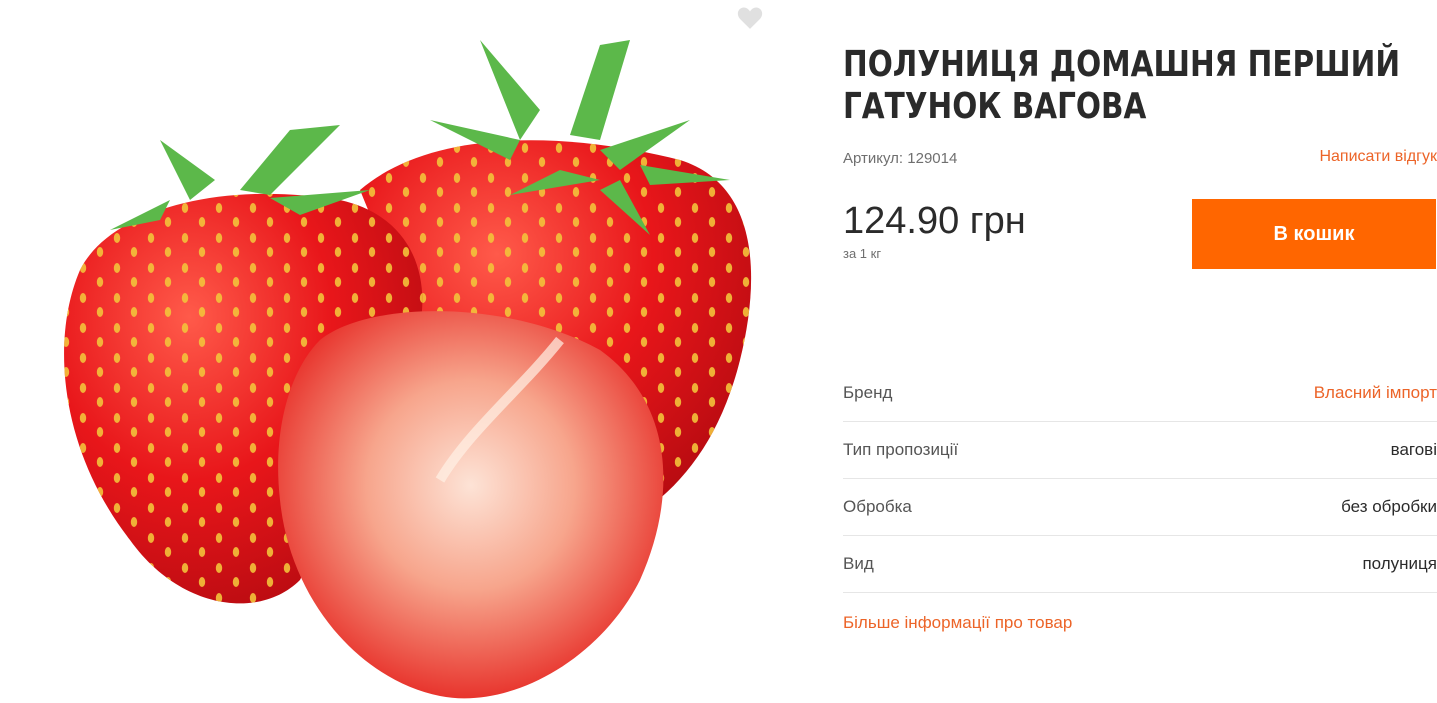 The image size is (1437, 703). What do you see at coordinates (868, 392) in the screenshot?
I see `spec-label: Бренд` at bounding box center [868, 392].